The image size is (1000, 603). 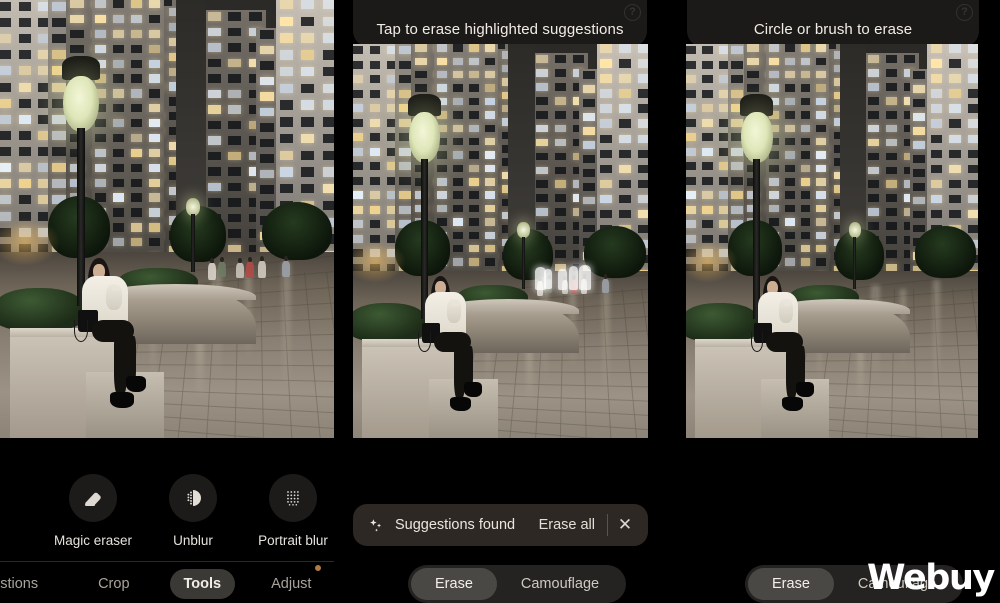 I want to click on adjust-badge-dot, so click(x=318, y=568).